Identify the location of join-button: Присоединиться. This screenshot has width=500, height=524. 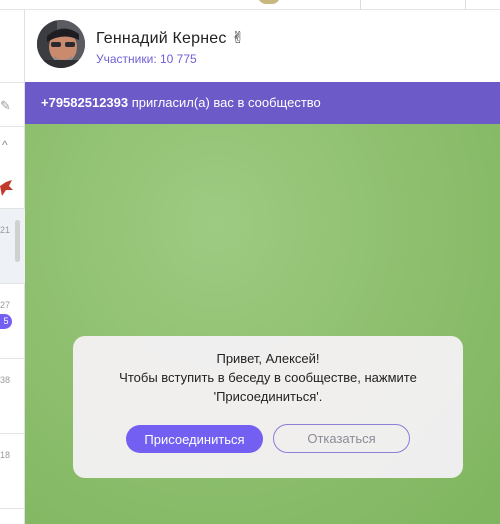
(194, 439).